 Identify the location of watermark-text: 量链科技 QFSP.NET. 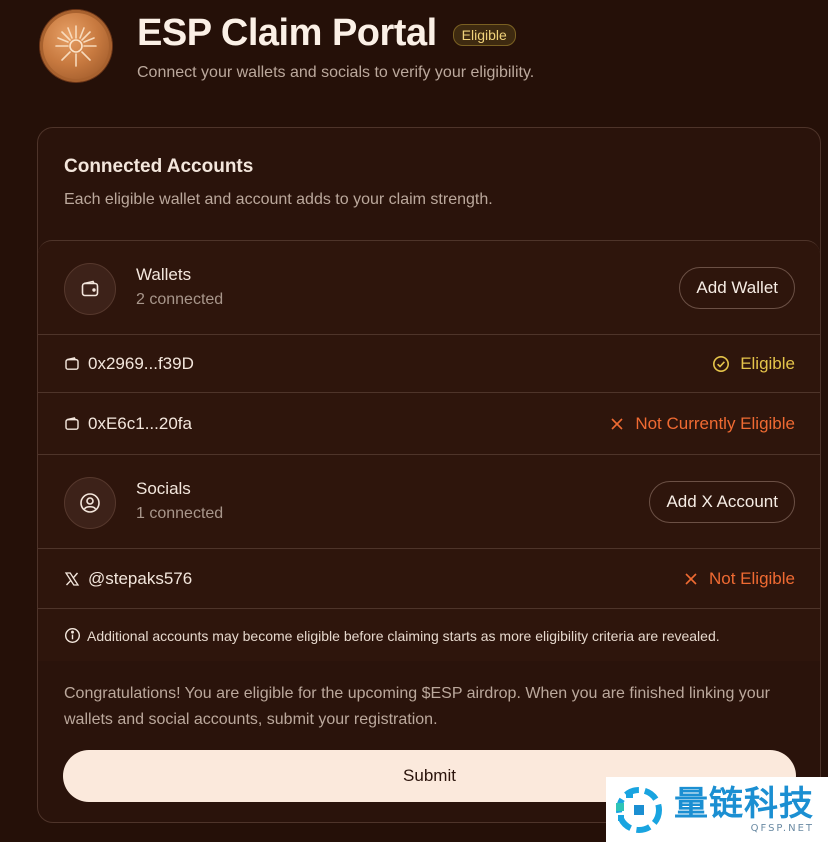
(744, 809).